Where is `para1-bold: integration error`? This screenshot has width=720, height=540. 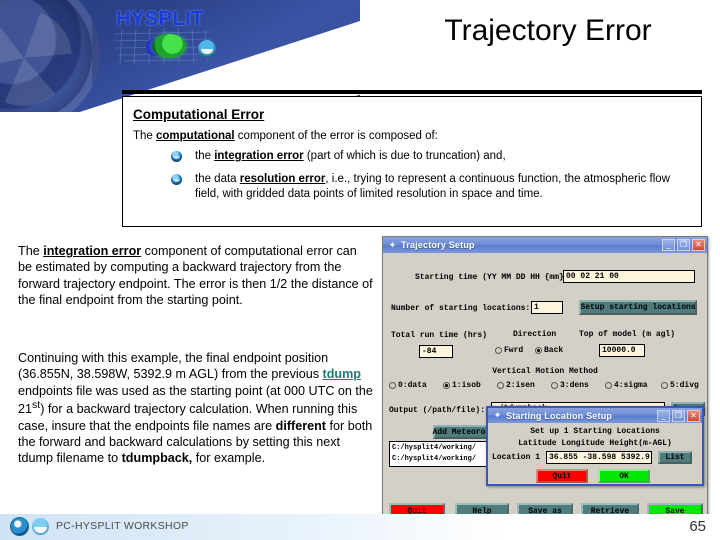
para1-bold: integration error is located at coordinates (92, 251).